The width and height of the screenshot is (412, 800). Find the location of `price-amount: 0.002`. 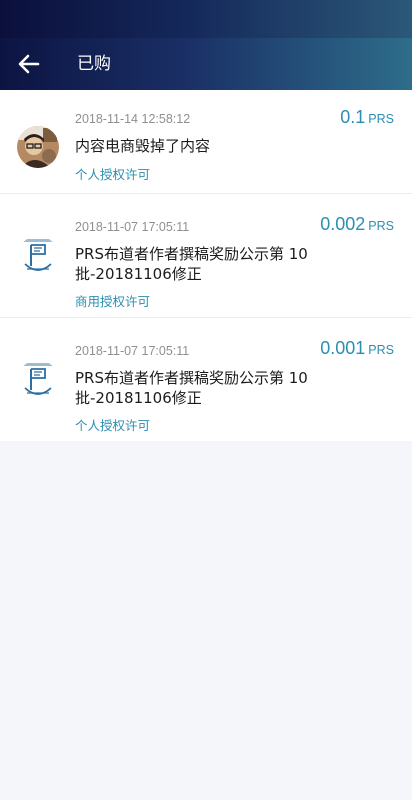

price-amount: 0.002 is located at coordinates (343, 224).